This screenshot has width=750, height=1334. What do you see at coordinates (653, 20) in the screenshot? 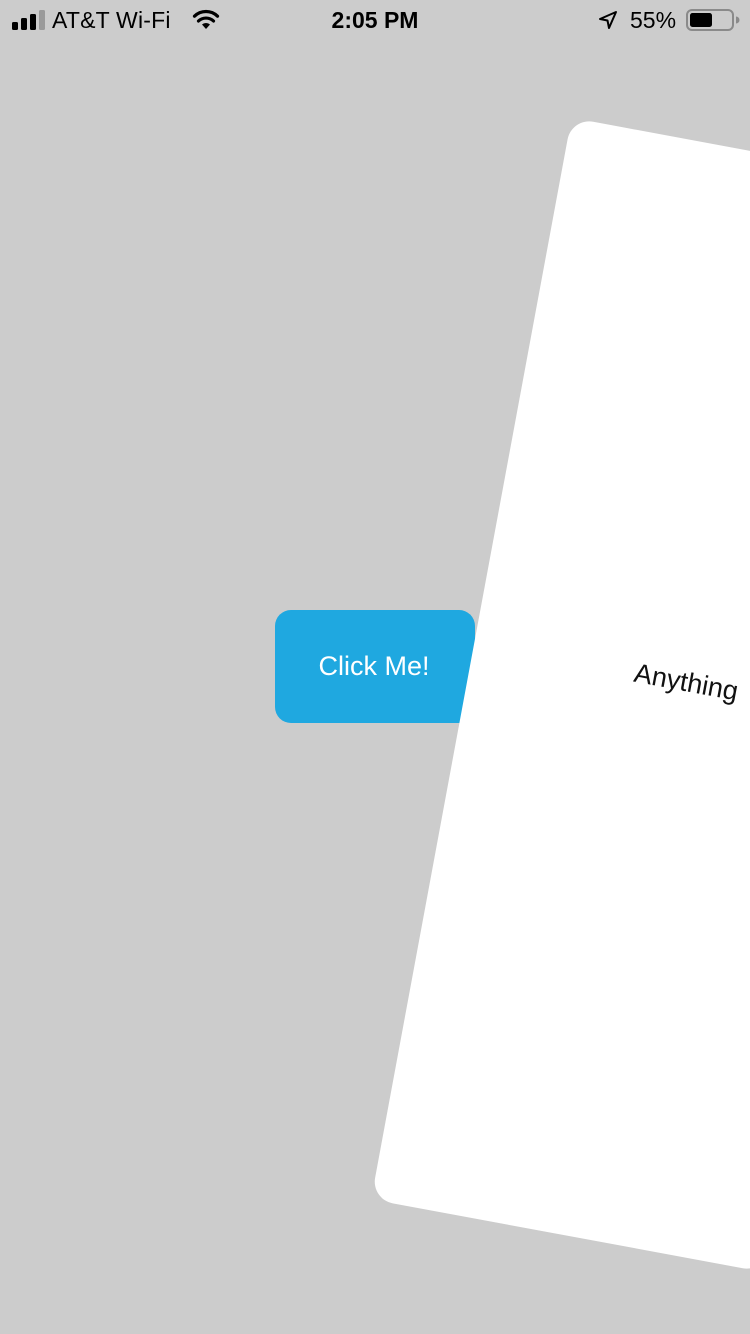
I see `battery-percent: 55%` at bounding box center [653, 20].